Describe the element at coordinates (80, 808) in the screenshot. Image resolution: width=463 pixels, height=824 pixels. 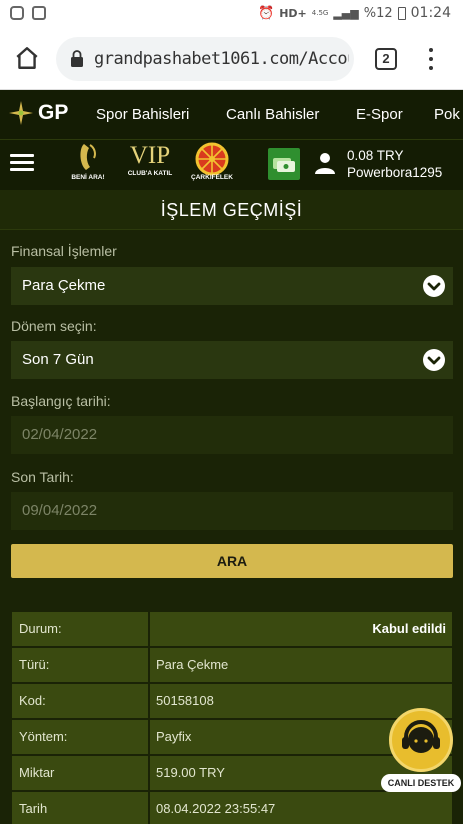
I see `row-key: Tarih` at that location.